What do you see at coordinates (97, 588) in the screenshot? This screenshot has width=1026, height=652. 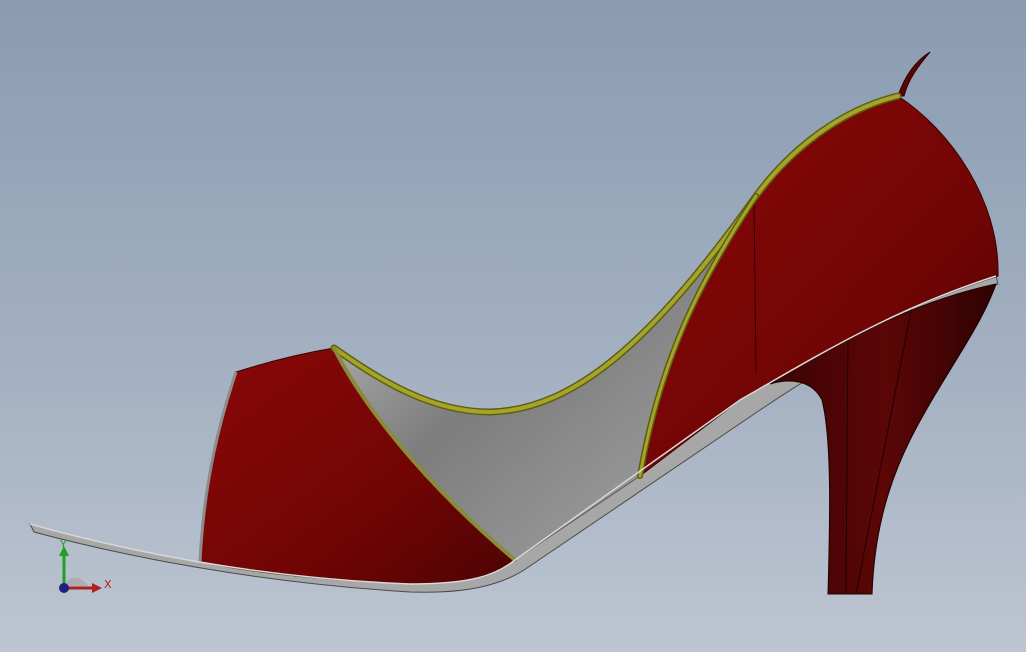 I see `x-axis-arrow-icon` at bounding box center [97, 588].